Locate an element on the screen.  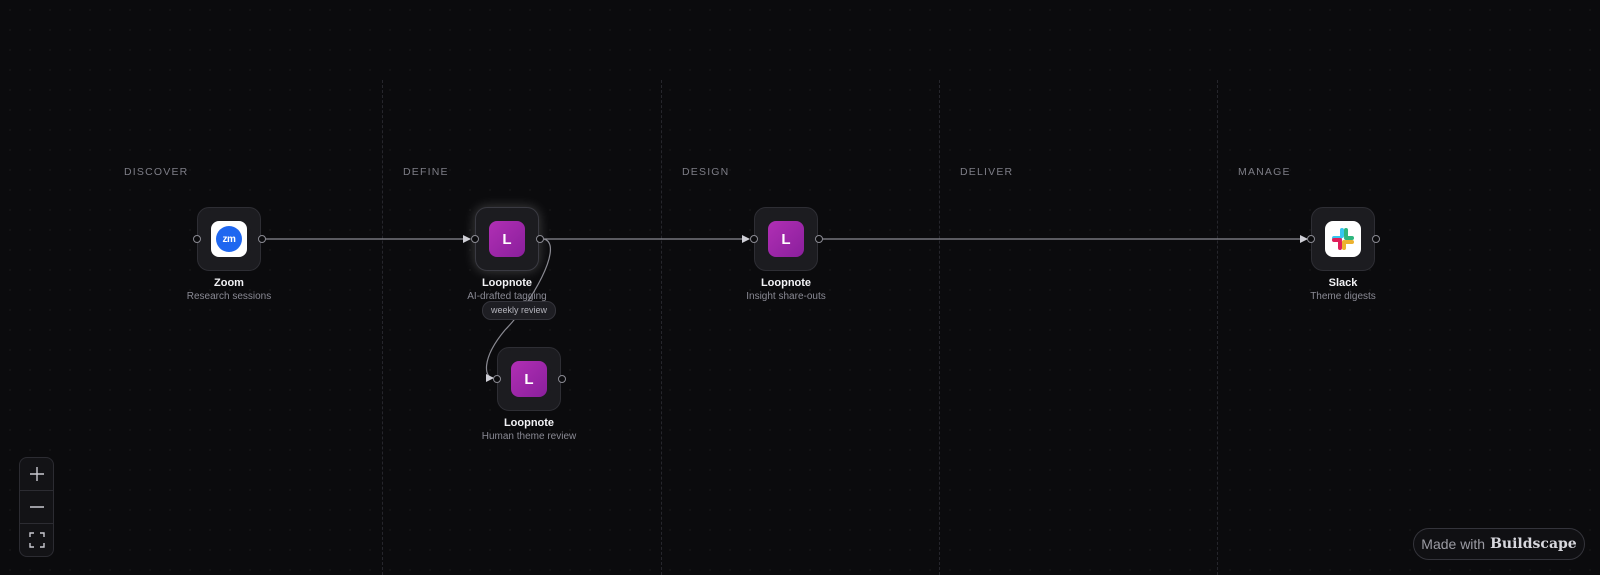
made-with-badge: Made with Buildscape is located at coordinates (1499, 544).